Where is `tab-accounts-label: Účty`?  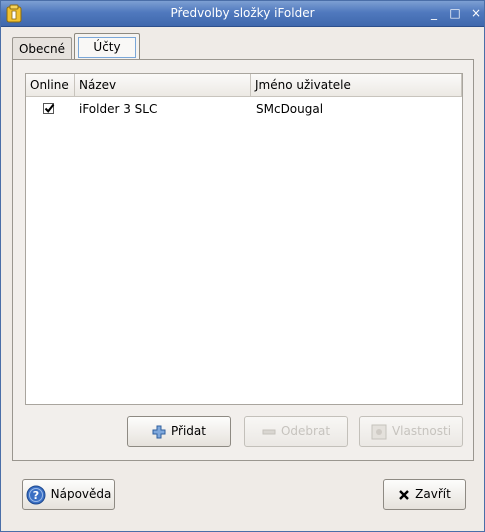 tab-accounts-label: Účty is located at coordinates (107, 47).